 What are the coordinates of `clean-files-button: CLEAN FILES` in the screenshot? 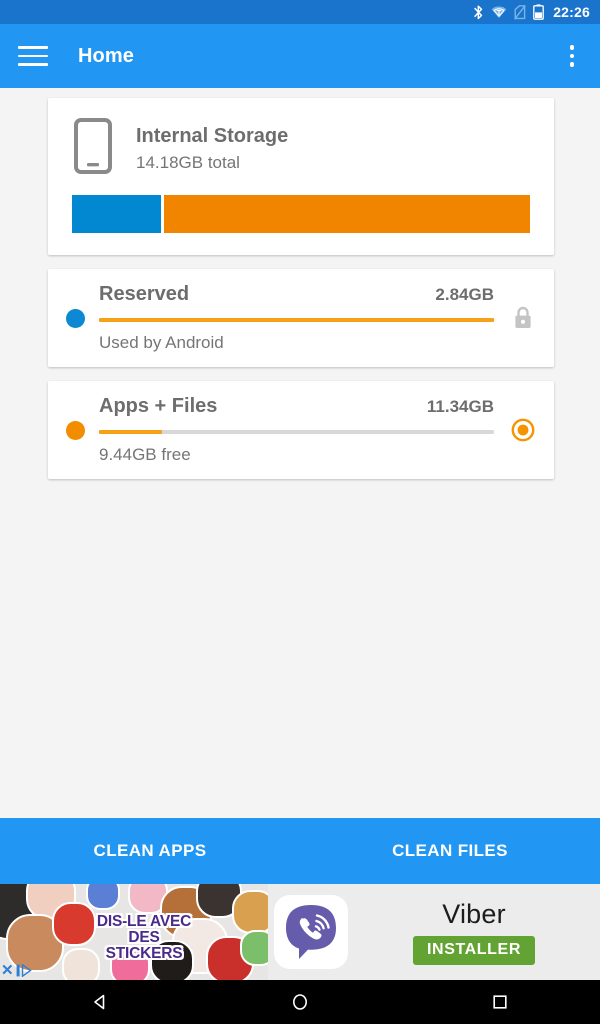 It's located at (450, 851).